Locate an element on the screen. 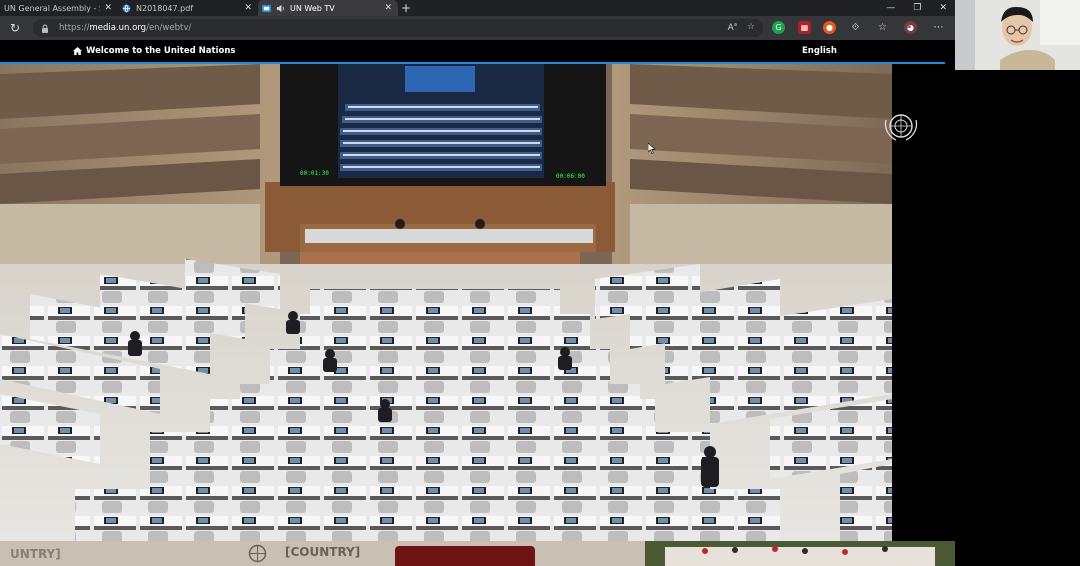 The image size is (1080, 566). extension-grammarly-icon: G is located at coordinates (778, 27).